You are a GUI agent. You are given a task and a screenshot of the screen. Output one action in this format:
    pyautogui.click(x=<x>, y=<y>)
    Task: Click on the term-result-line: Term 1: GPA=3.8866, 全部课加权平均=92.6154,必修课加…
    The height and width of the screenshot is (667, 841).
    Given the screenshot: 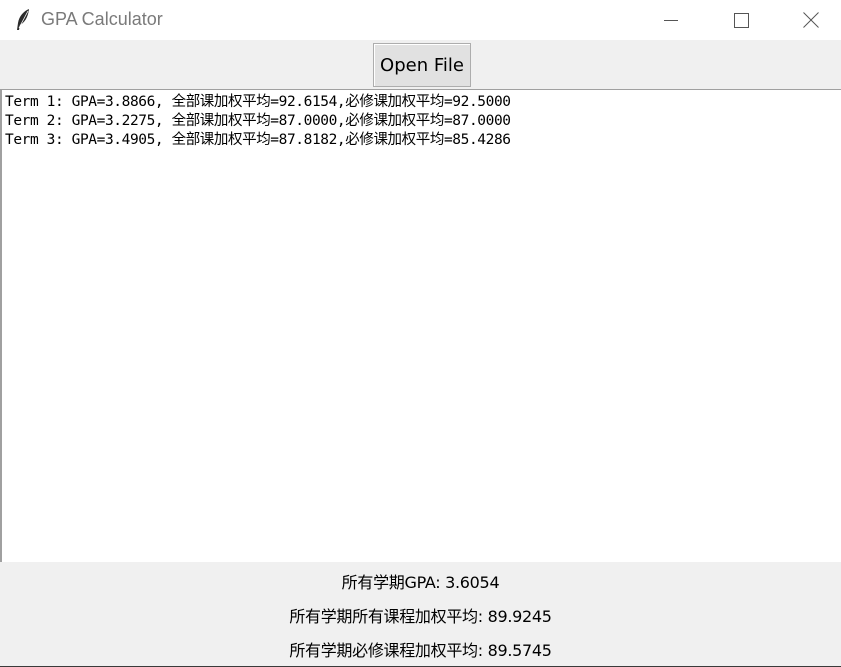 What is the action you would take?
    pyautogui.click(x=258, y=102)
    